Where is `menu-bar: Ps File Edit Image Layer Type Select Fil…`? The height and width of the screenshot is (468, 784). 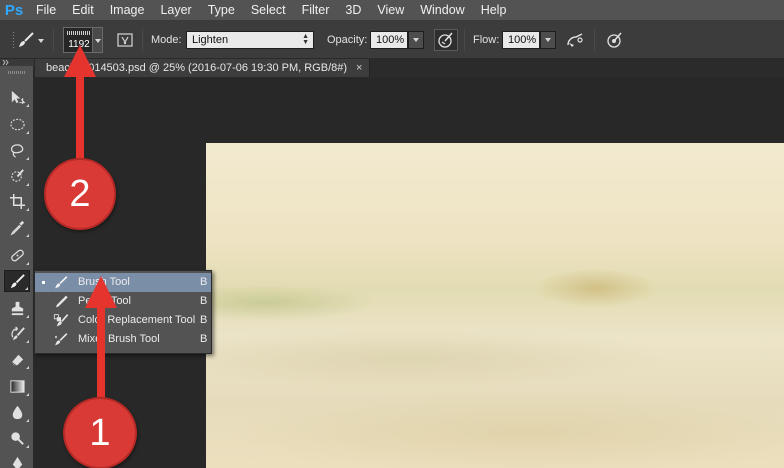 menu-bar: Ps File Edit Image Layer Type Select Fil… is located at coordinates (392, 10).